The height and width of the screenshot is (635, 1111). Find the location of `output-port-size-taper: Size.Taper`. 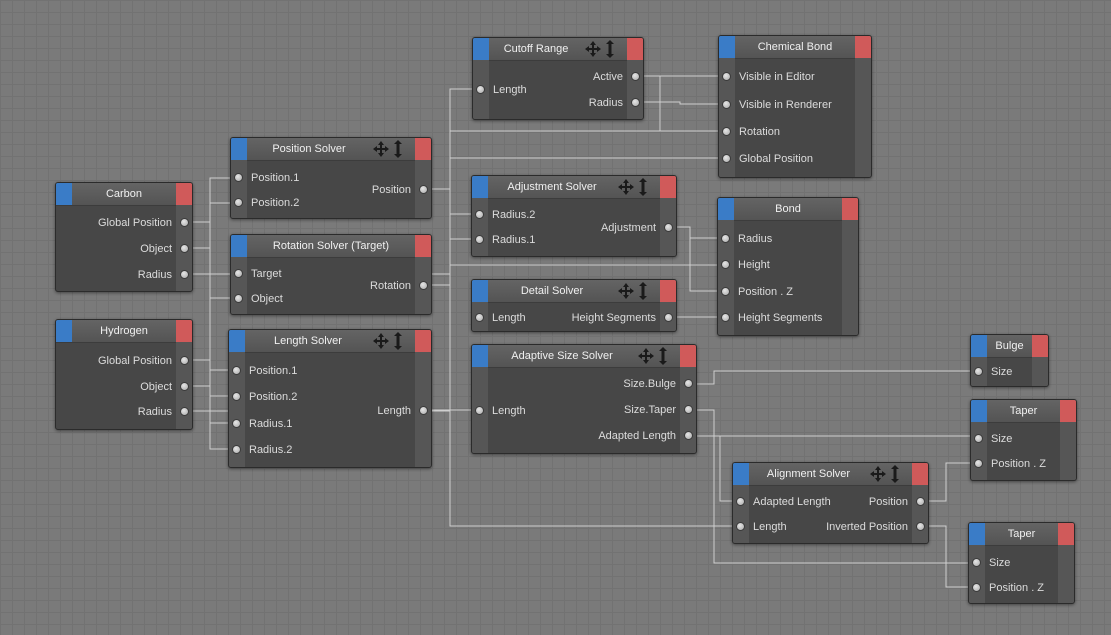

output-port-size-taper: Size.Taper is located at coordinates (636, 410).